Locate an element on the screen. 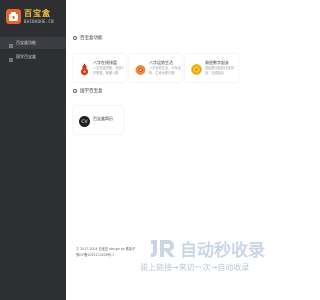 Image resolution: width=320 pixels, height=300 pixels. card-bazi-paipan: 八字在线排盘 八字在线排盘，在线八字看盘，紫微斗数 is located at coordinates (99, 68).